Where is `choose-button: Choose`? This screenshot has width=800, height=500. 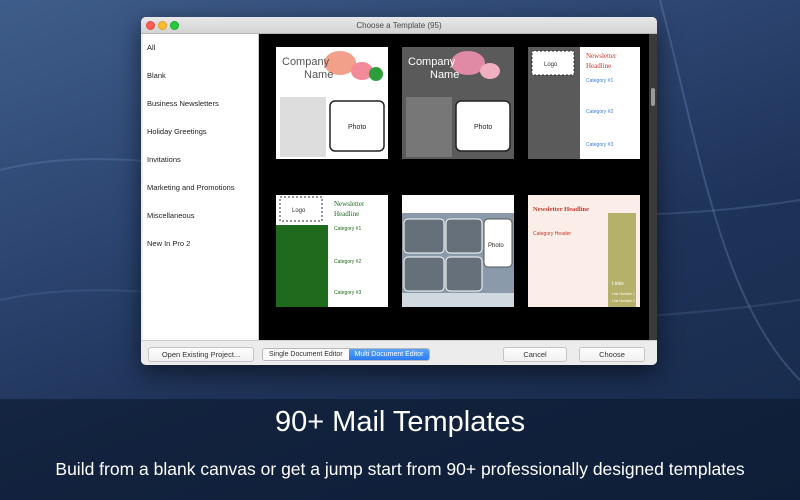 choose-button: Choose is located at coordinates (612, 354).